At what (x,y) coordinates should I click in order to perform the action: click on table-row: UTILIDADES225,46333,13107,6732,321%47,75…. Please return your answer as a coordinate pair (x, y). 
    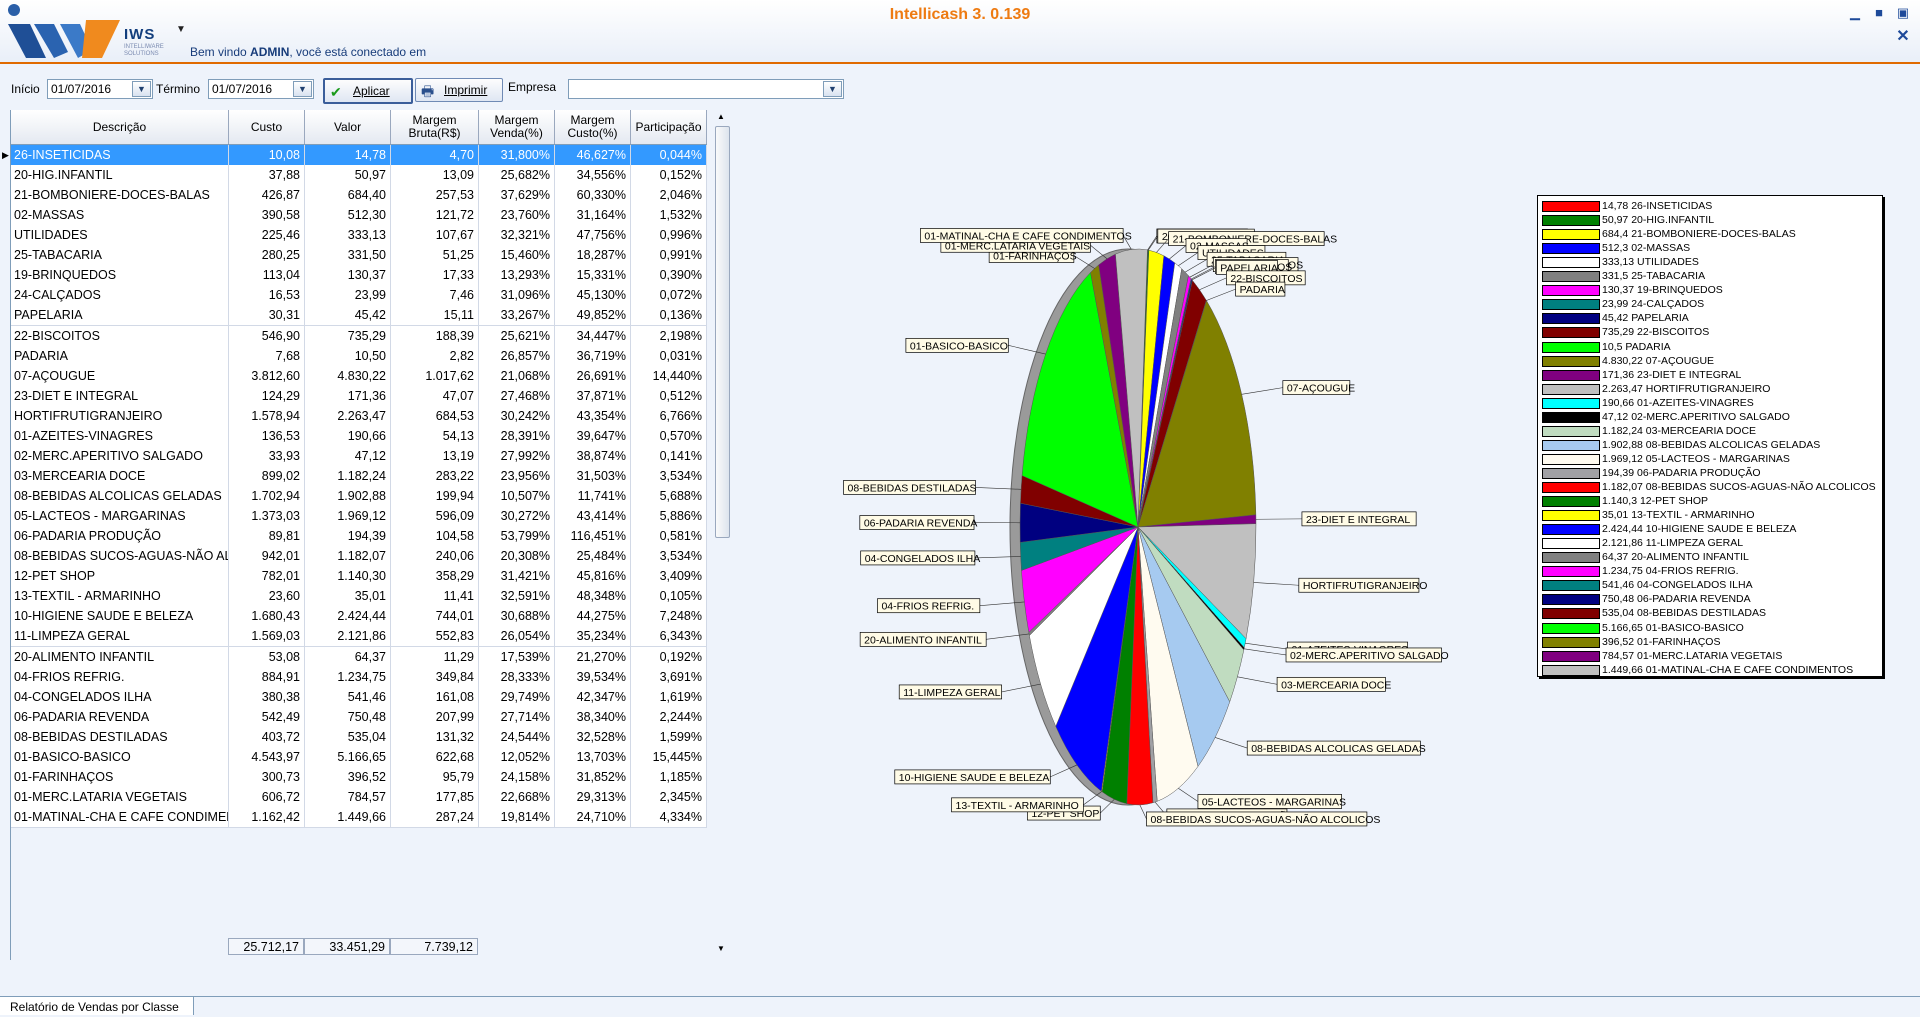
    Looking at the image, I should click on (359, 235).